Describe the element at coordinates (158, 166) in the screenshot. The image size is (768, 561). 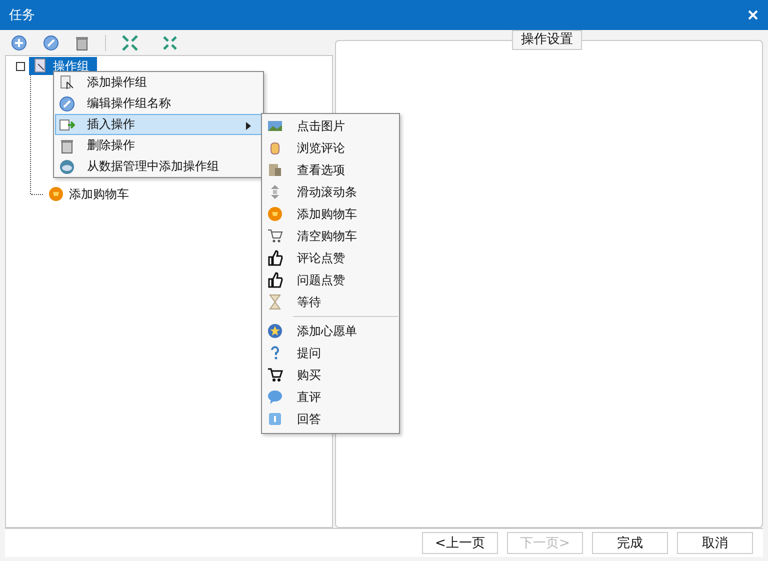
I see `menu-item: 从数据管理中添加操作组` at that location.